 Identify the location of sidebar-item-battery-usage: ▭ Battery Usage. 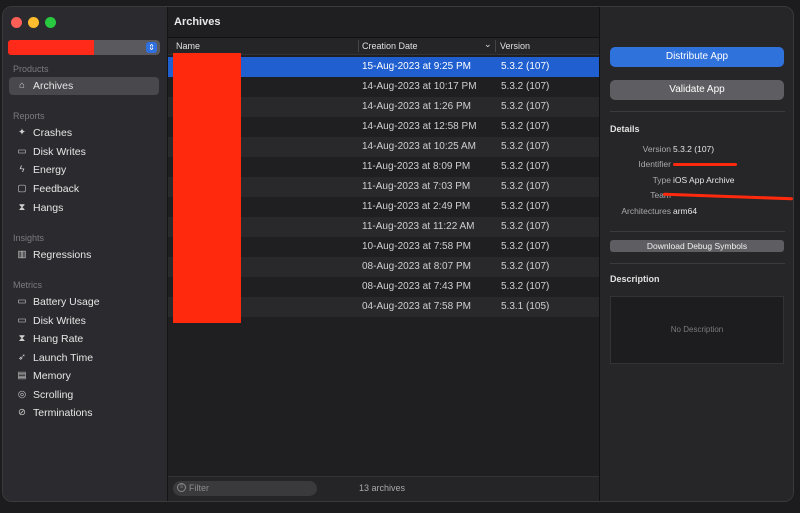
(84, 302).